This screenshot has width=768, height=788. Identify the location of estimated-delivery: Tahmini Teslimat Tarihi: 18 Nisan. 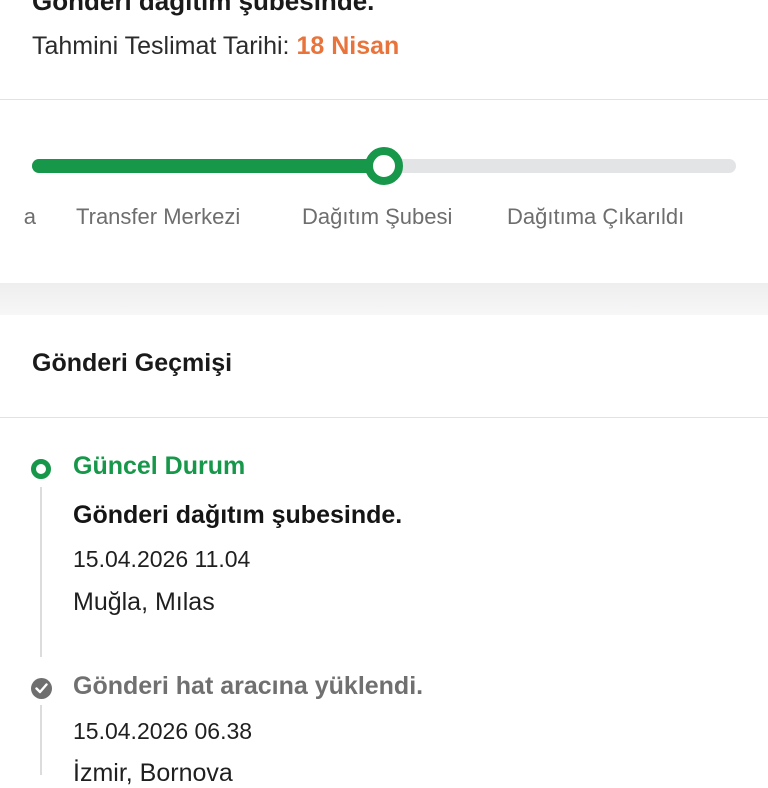
(215, 46).